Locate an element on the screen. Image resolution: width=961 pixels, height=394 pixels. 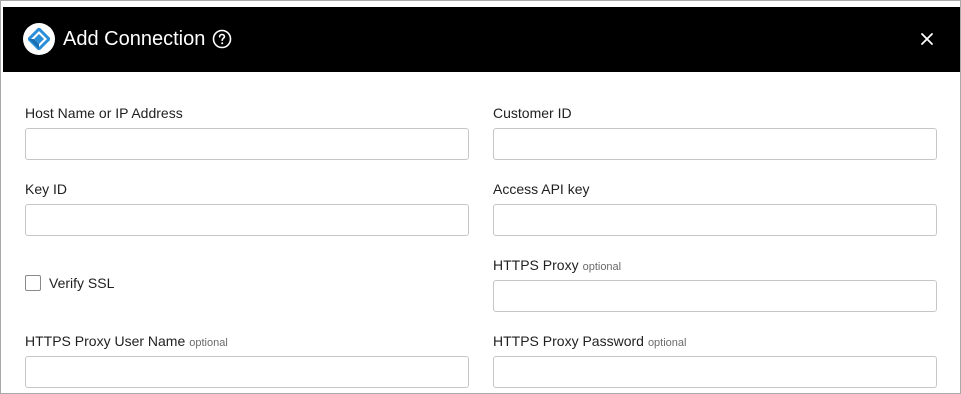
access-api-key-label: Access API key is located at coordinates (541, 189).